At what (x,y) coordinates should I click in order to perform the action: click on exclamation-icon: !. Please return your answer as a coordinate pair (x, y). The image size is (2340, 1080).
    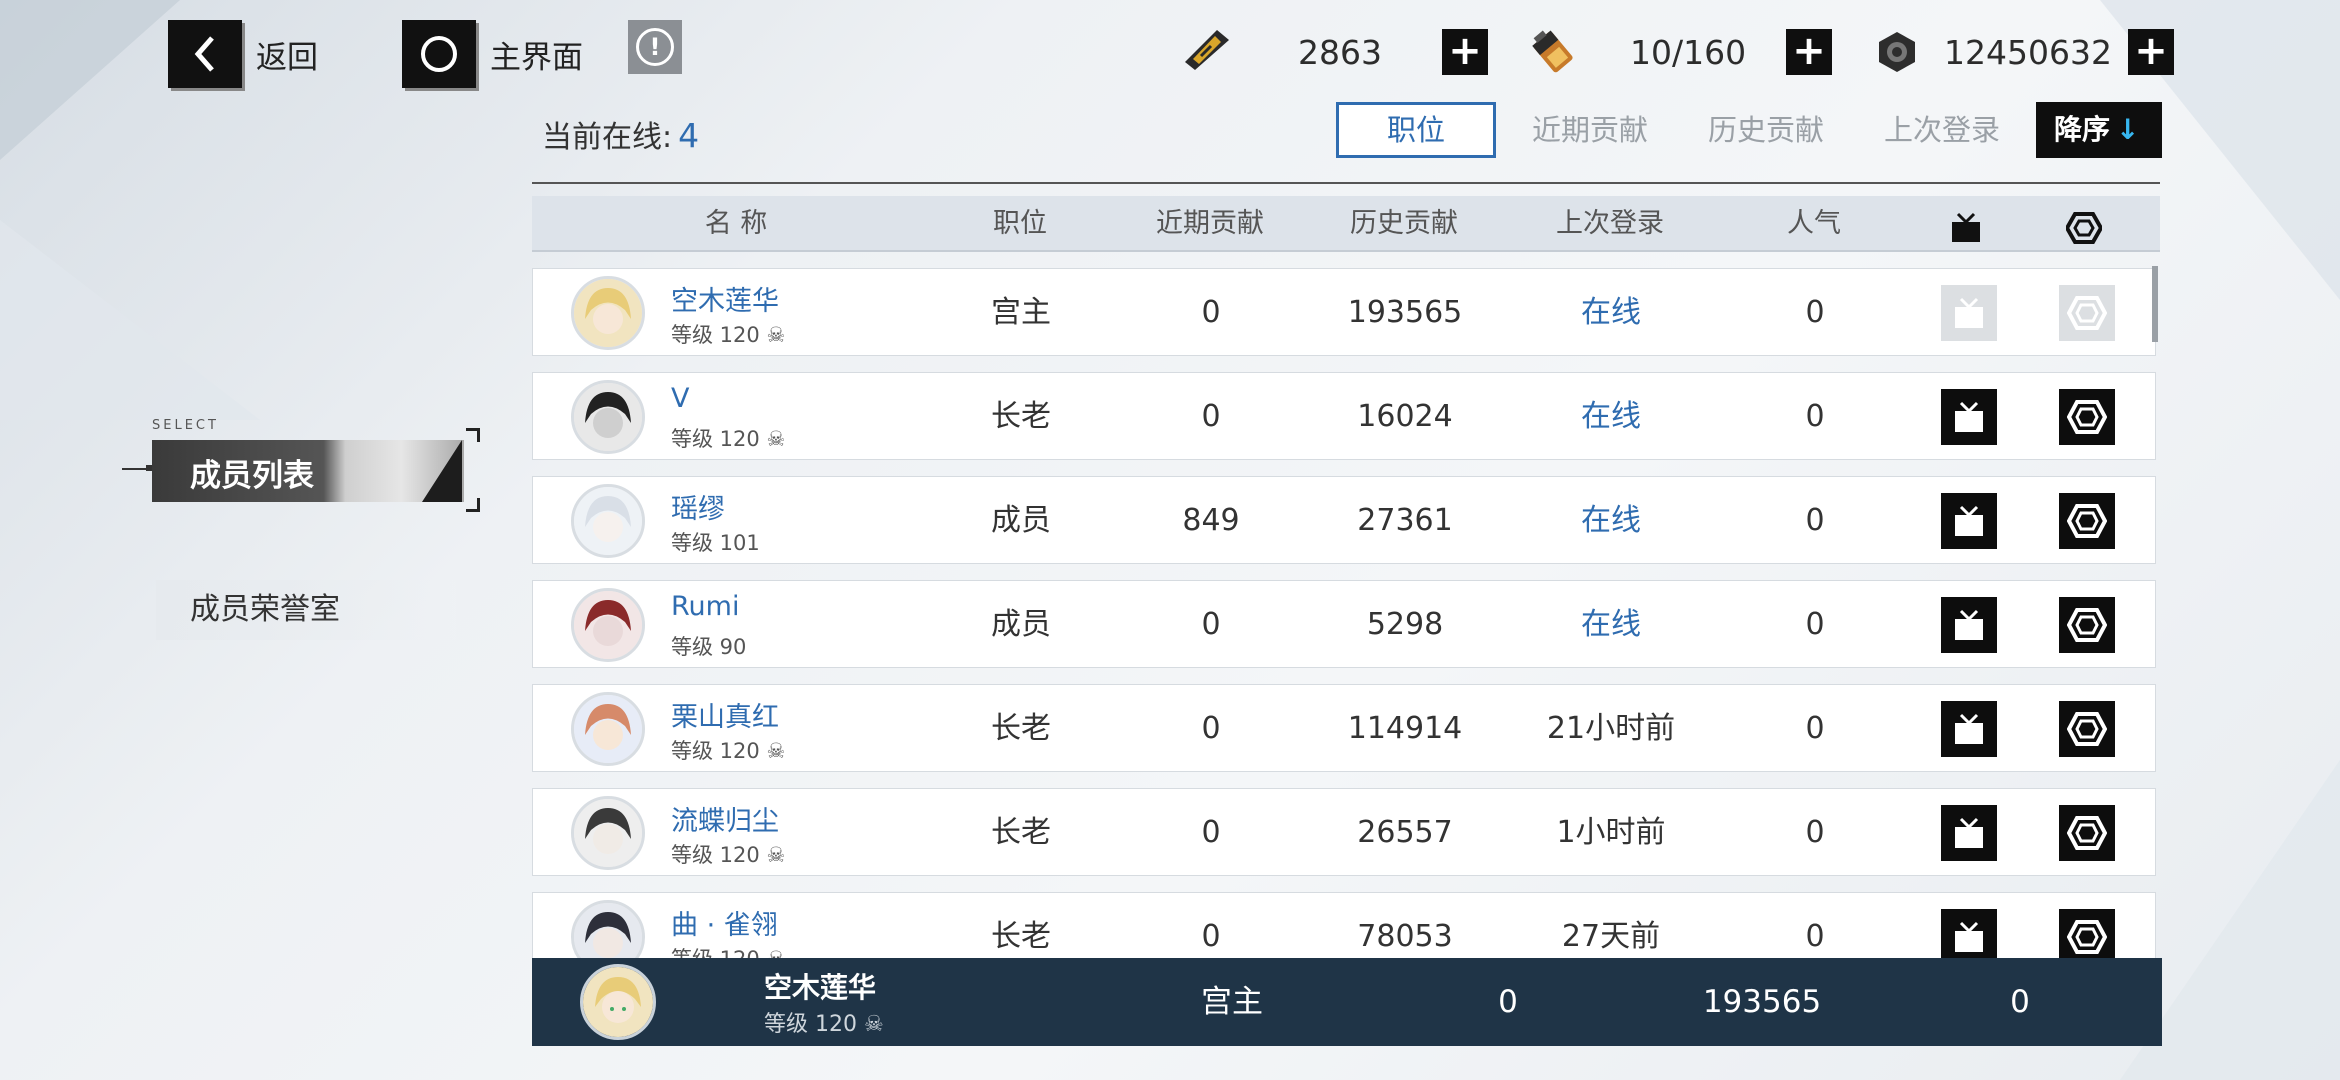
    Looking at the image, I should click on (655, 47).